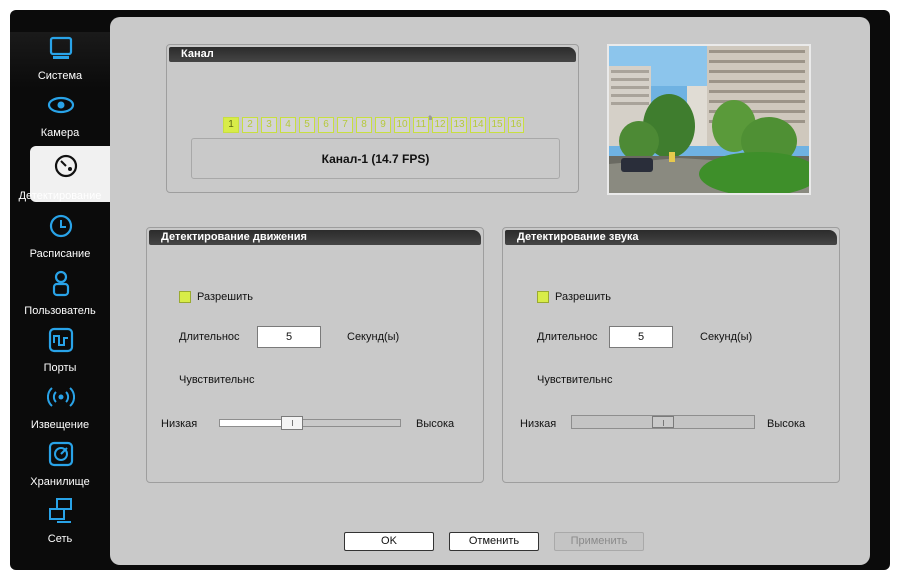 This screenshot has width=900, height=580. What do you see at coordinates (61, 340) in the screenshot?
I see `ports-icon` at bounding box center [61, 340].